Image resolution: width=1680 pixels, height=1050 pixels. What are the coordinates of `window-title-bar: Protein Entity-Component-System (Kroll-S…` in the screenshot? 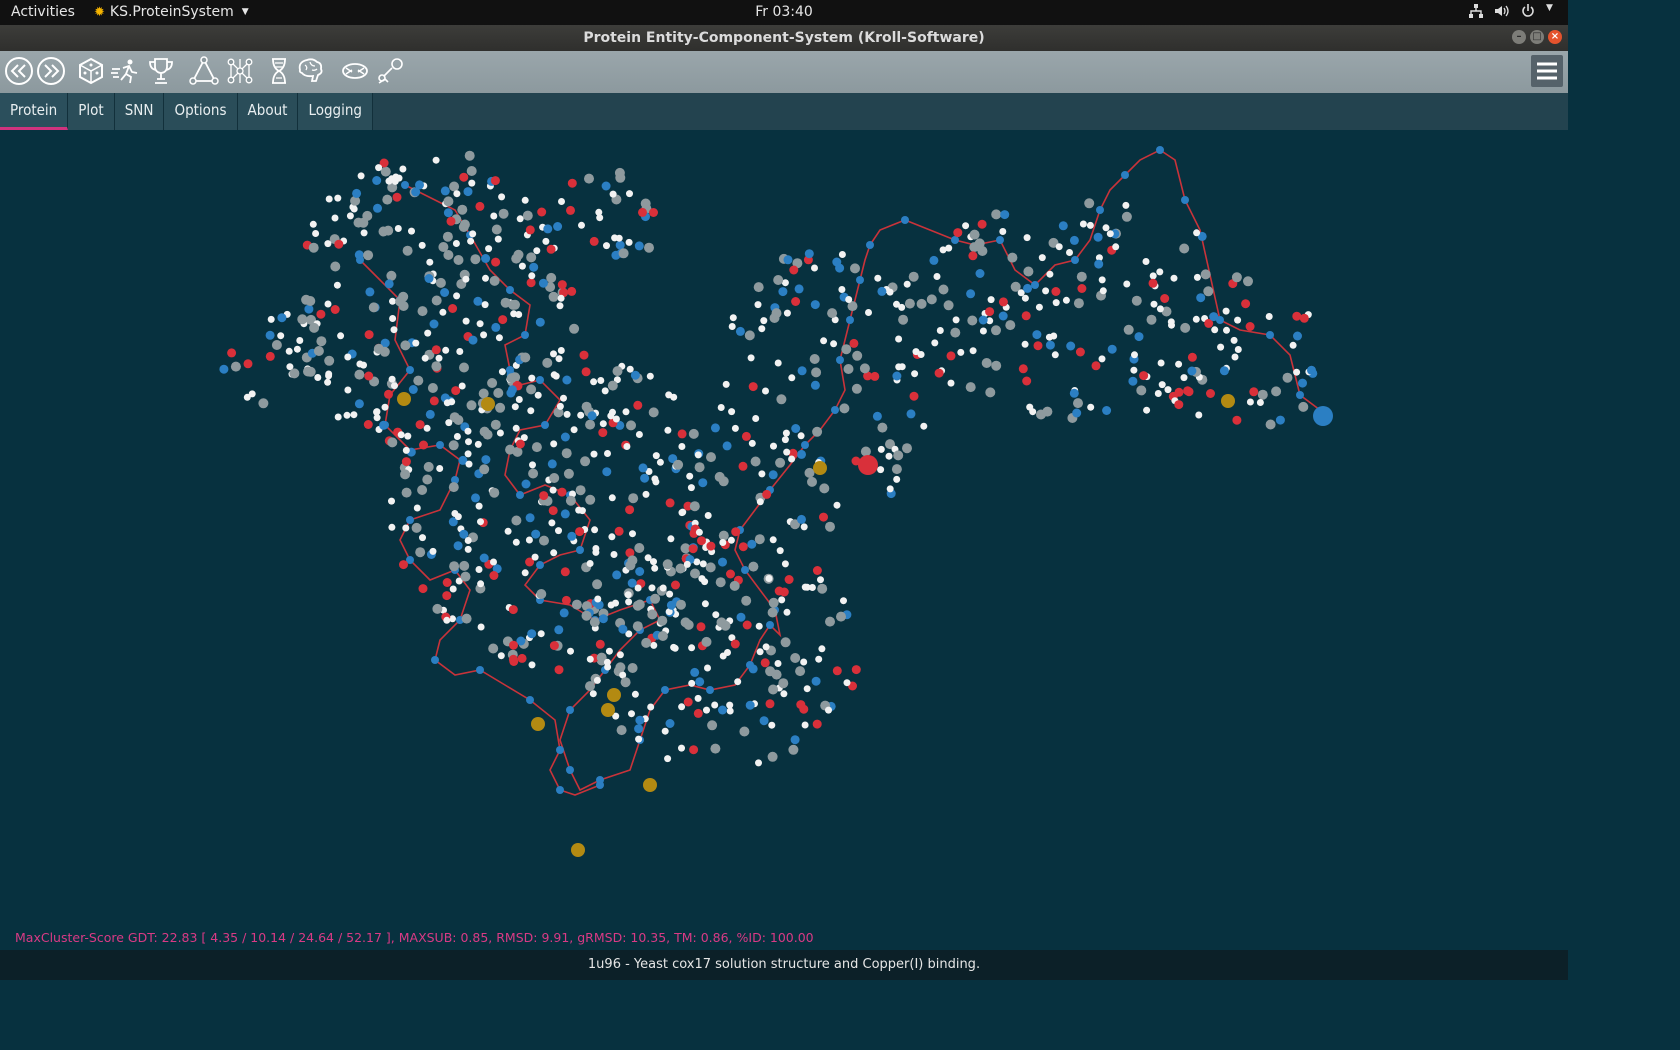 It's located at (784, 38).